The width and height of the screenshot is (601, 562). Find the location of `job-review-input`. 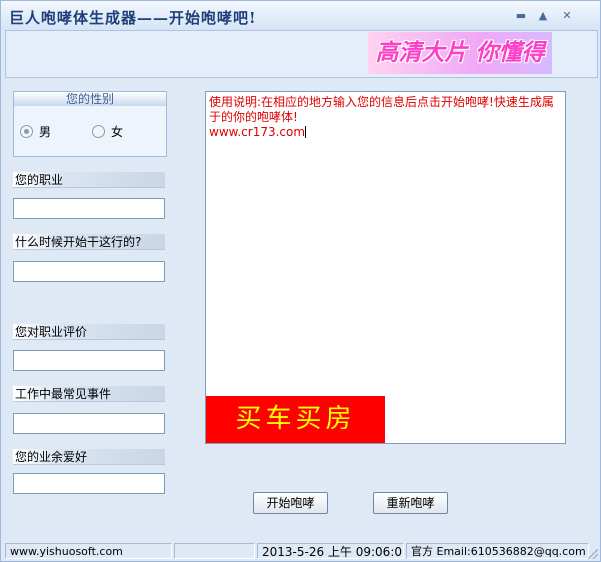

job-review-input is located at coordinates (89, 360).